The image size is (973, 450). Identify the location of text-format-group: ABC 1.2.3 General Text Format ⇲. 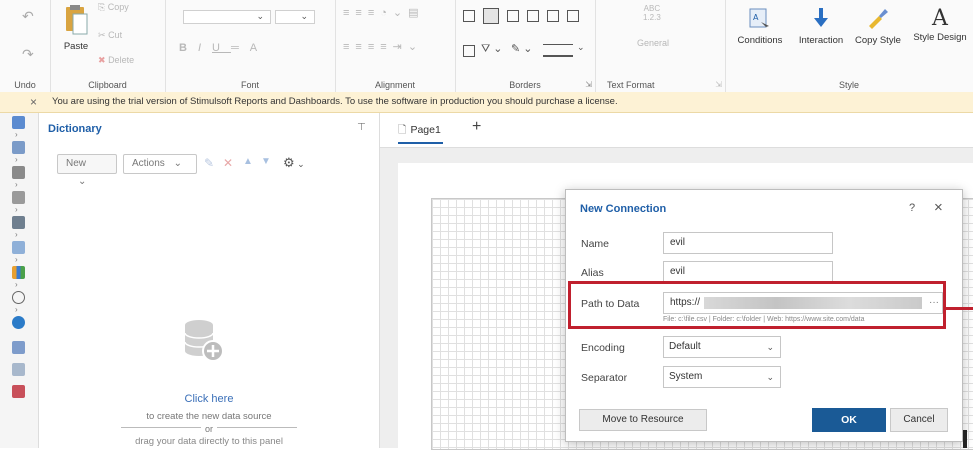
(660, 46).